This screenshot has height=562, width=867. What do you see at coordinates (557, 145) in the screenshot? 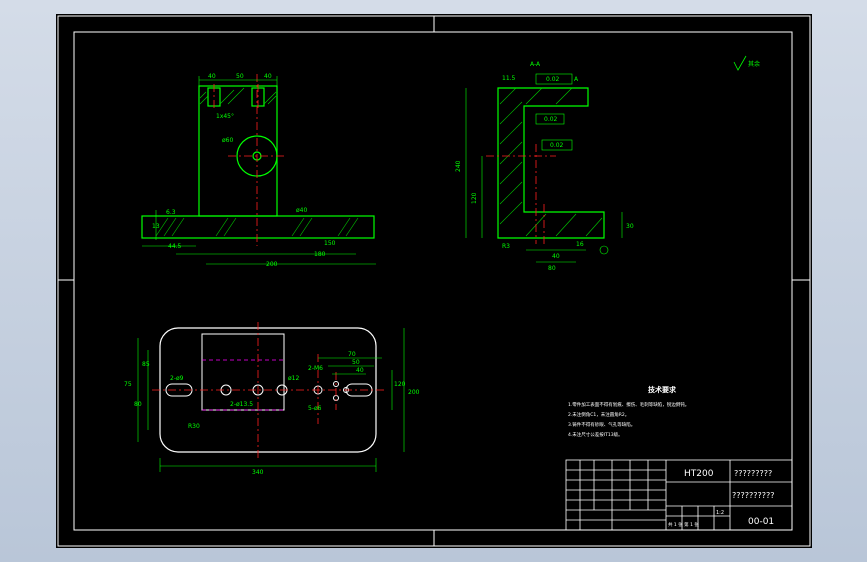
I see `side-dim-top-3: 0.02` at bounding box center [557, 145].